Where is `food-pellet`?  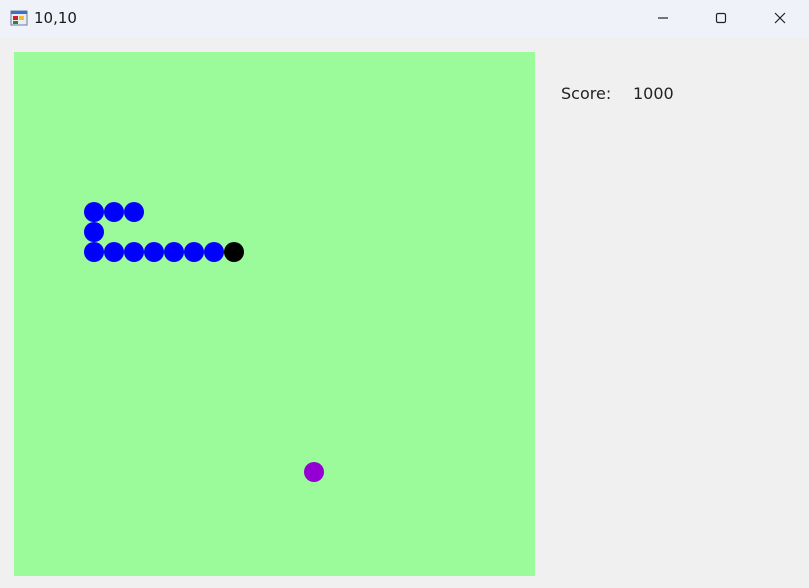
food-pellet is located at coordinates (314, 472).